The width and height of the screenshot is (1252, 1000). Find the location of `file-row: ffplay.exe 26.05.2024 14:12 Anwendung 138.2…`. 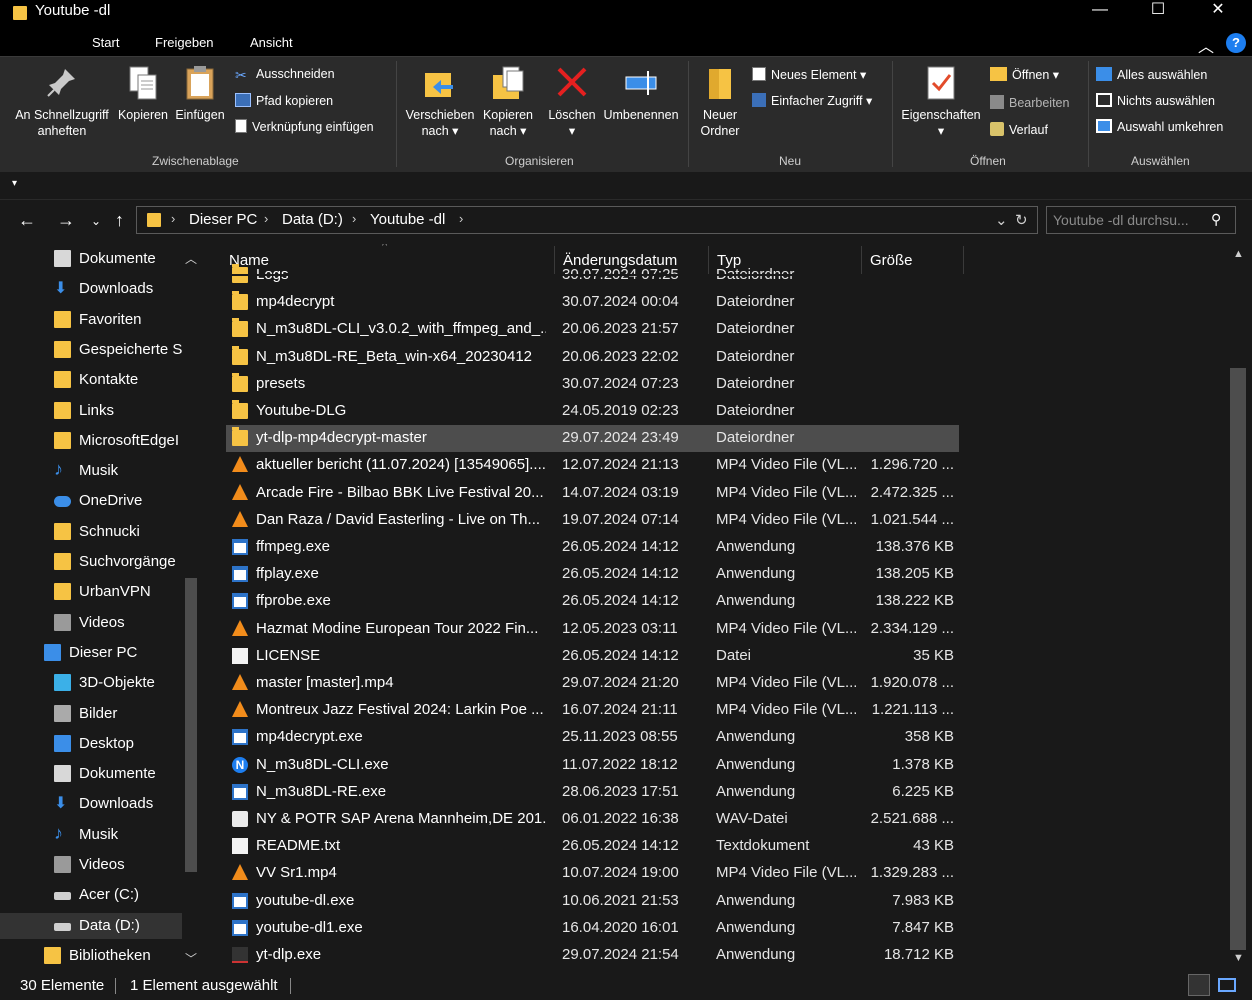

file-row: ffplay.exe 26.05.2024 14:12 Anwendung 138.2… is located at coordinates (592, 574).